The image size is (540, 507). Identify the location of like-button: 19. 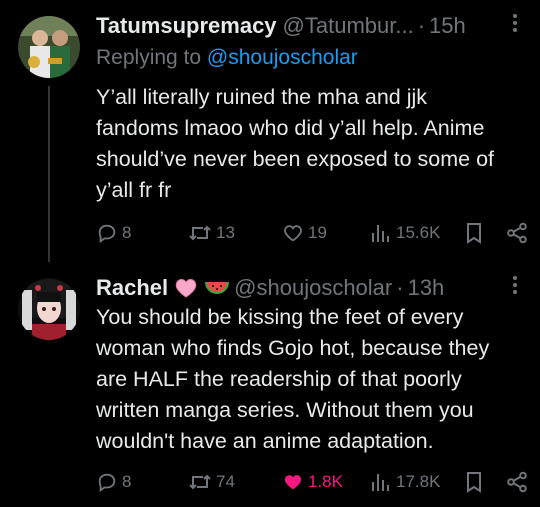
(304, 233).